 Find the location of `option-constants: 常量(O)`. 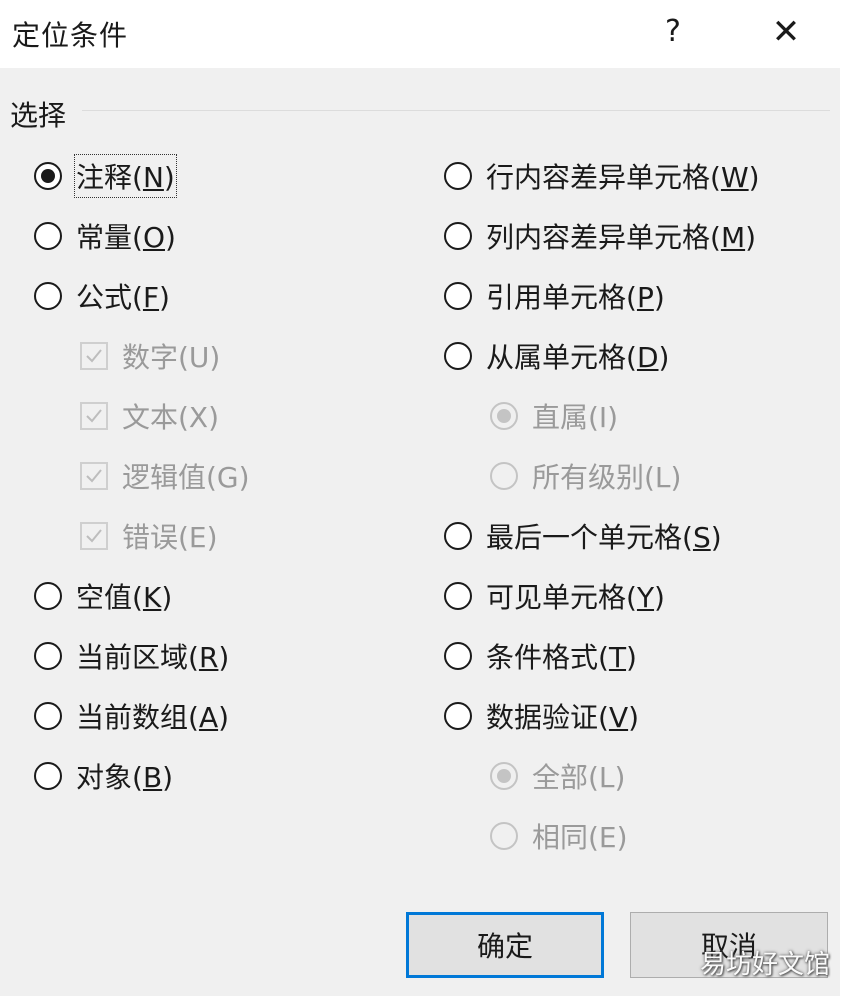

option-constants: 常量(O) is located at coordinates (105, 236).